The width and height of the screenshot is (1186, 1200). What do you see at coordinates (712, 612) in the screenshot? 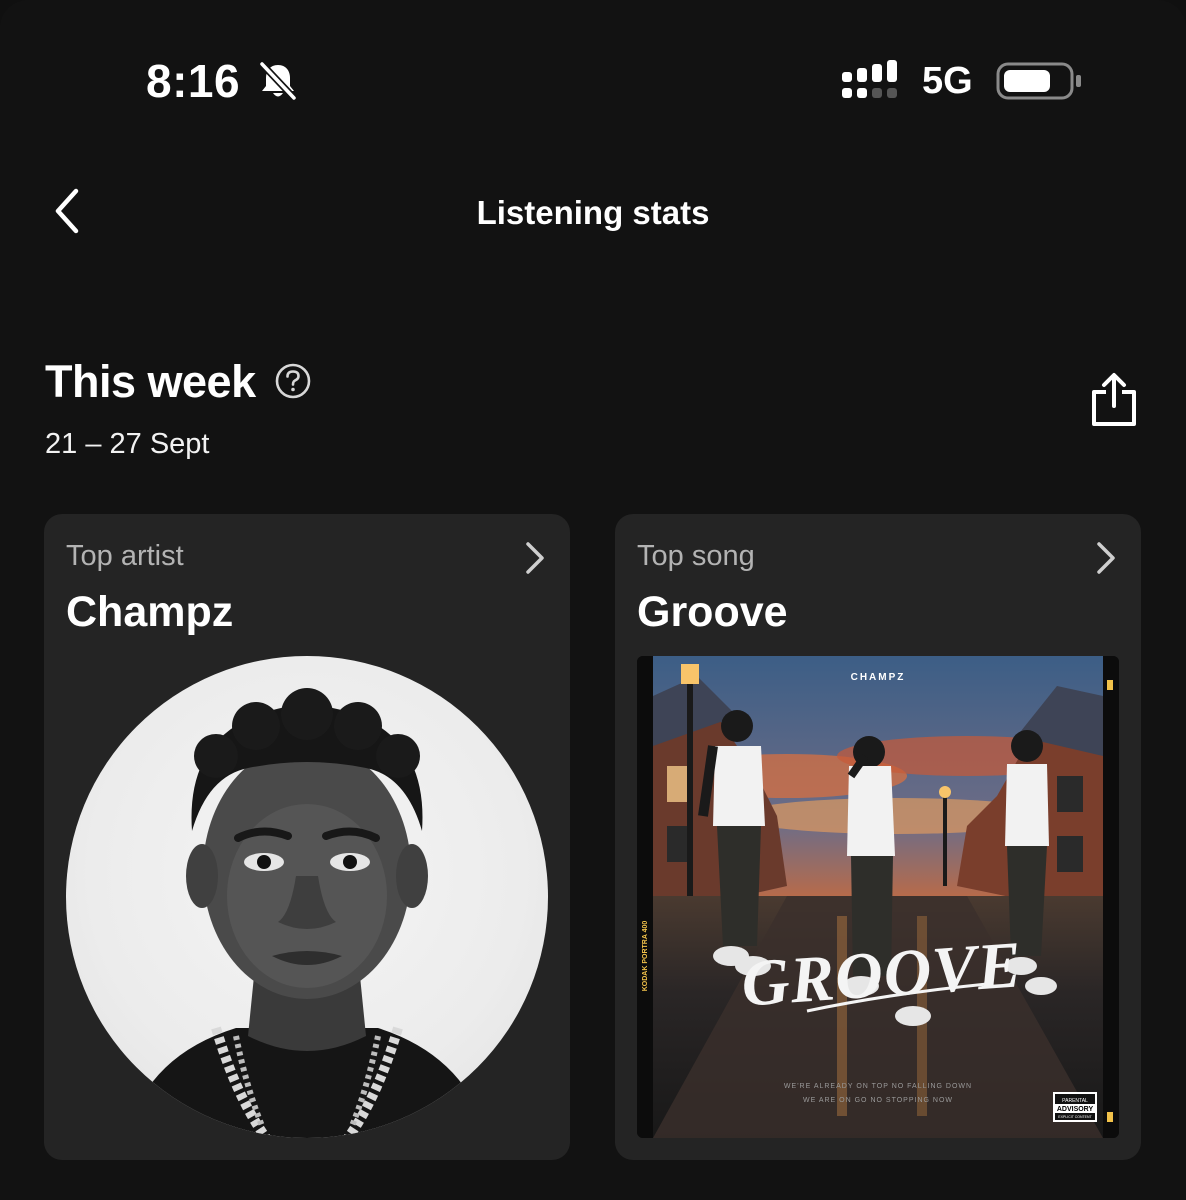
I see `top-song-title: Groove` at bounding box center [712, 612].